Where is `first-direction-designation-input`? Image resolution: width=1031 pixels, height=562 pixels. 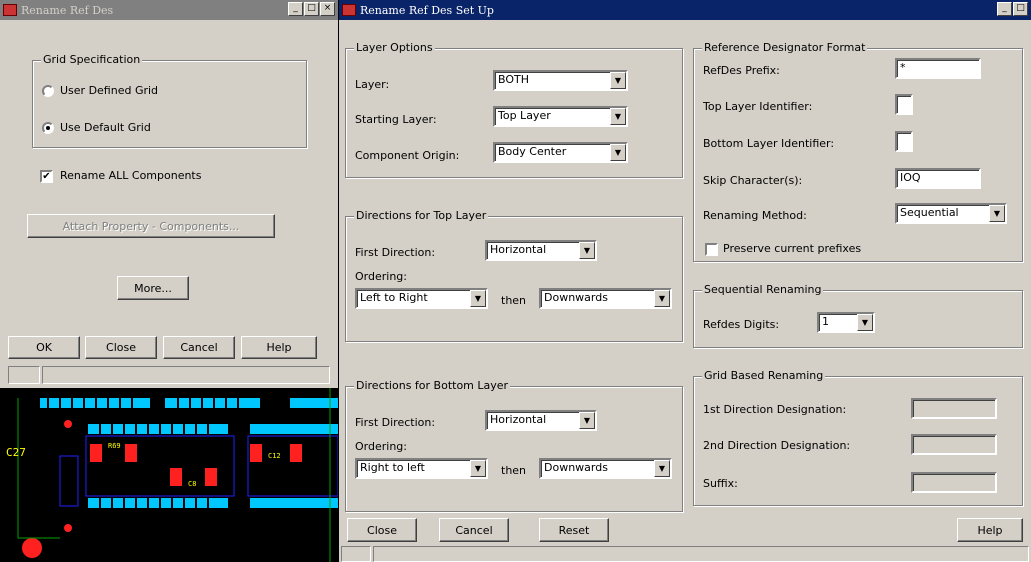 first-direction-designation-input is located at coordinates (954, 408).